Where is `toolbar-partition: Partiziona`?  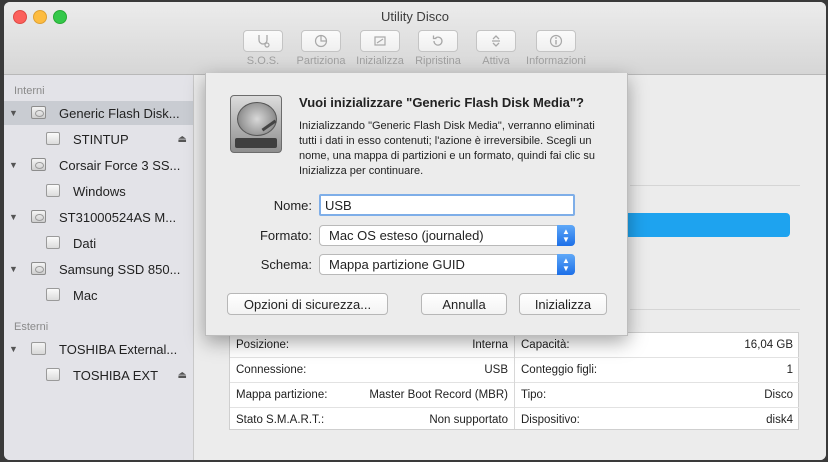
toolbar-partition: Partiziona is located at coordinates (321, 48).